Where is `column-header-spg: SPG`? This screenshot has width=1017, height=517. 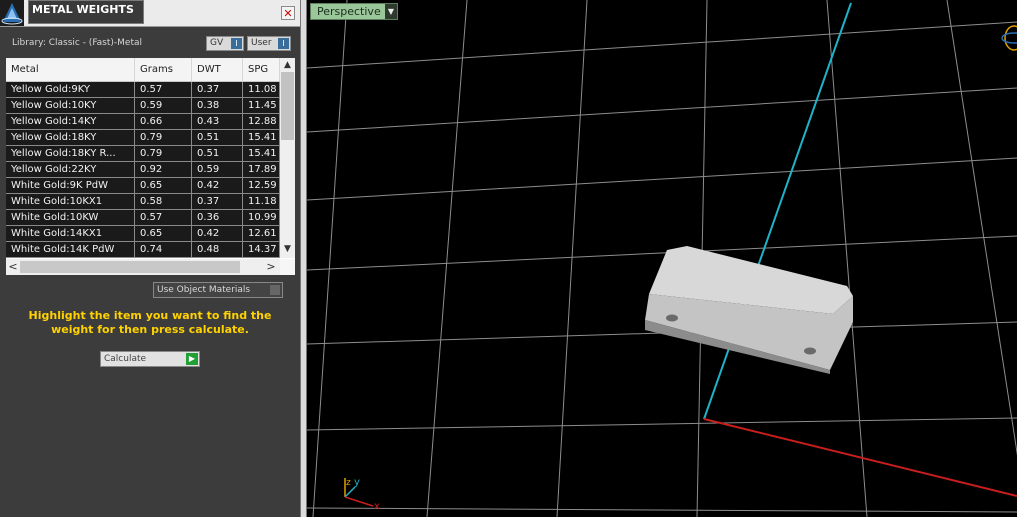 column-header-spg: SPG is located at coordinates (261, 69).